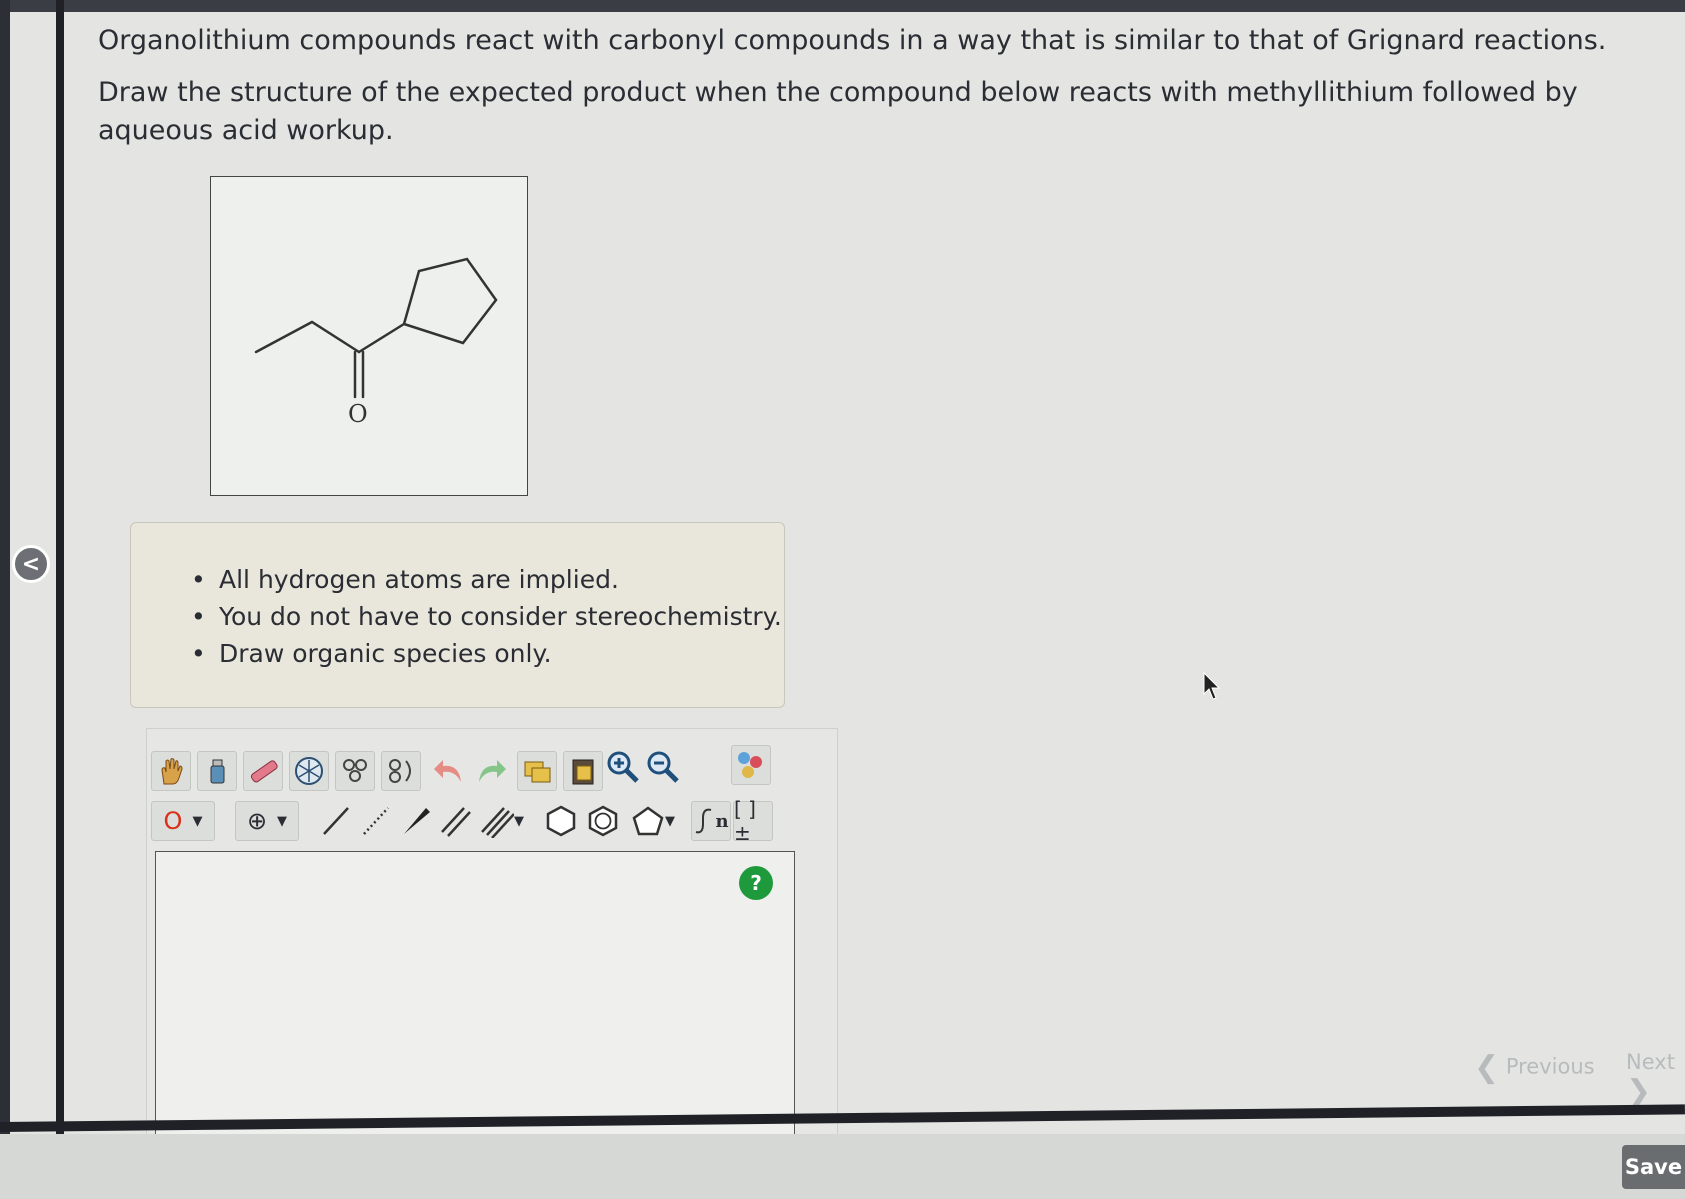 The image size is (1685, 1199). What do you see at coordinates (842, 6) in the screenshot?
I see `top-bar` at bounding box center [842, 6].